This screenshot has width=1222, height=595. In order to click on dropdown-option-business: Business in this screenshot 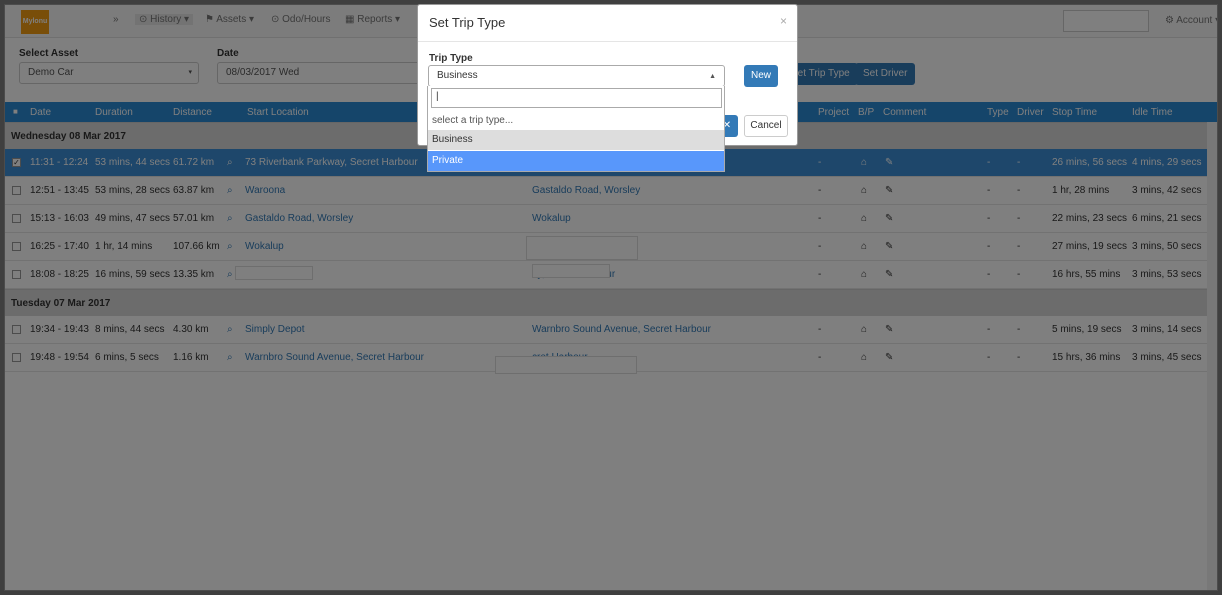, I will do `click(576, 140)`.